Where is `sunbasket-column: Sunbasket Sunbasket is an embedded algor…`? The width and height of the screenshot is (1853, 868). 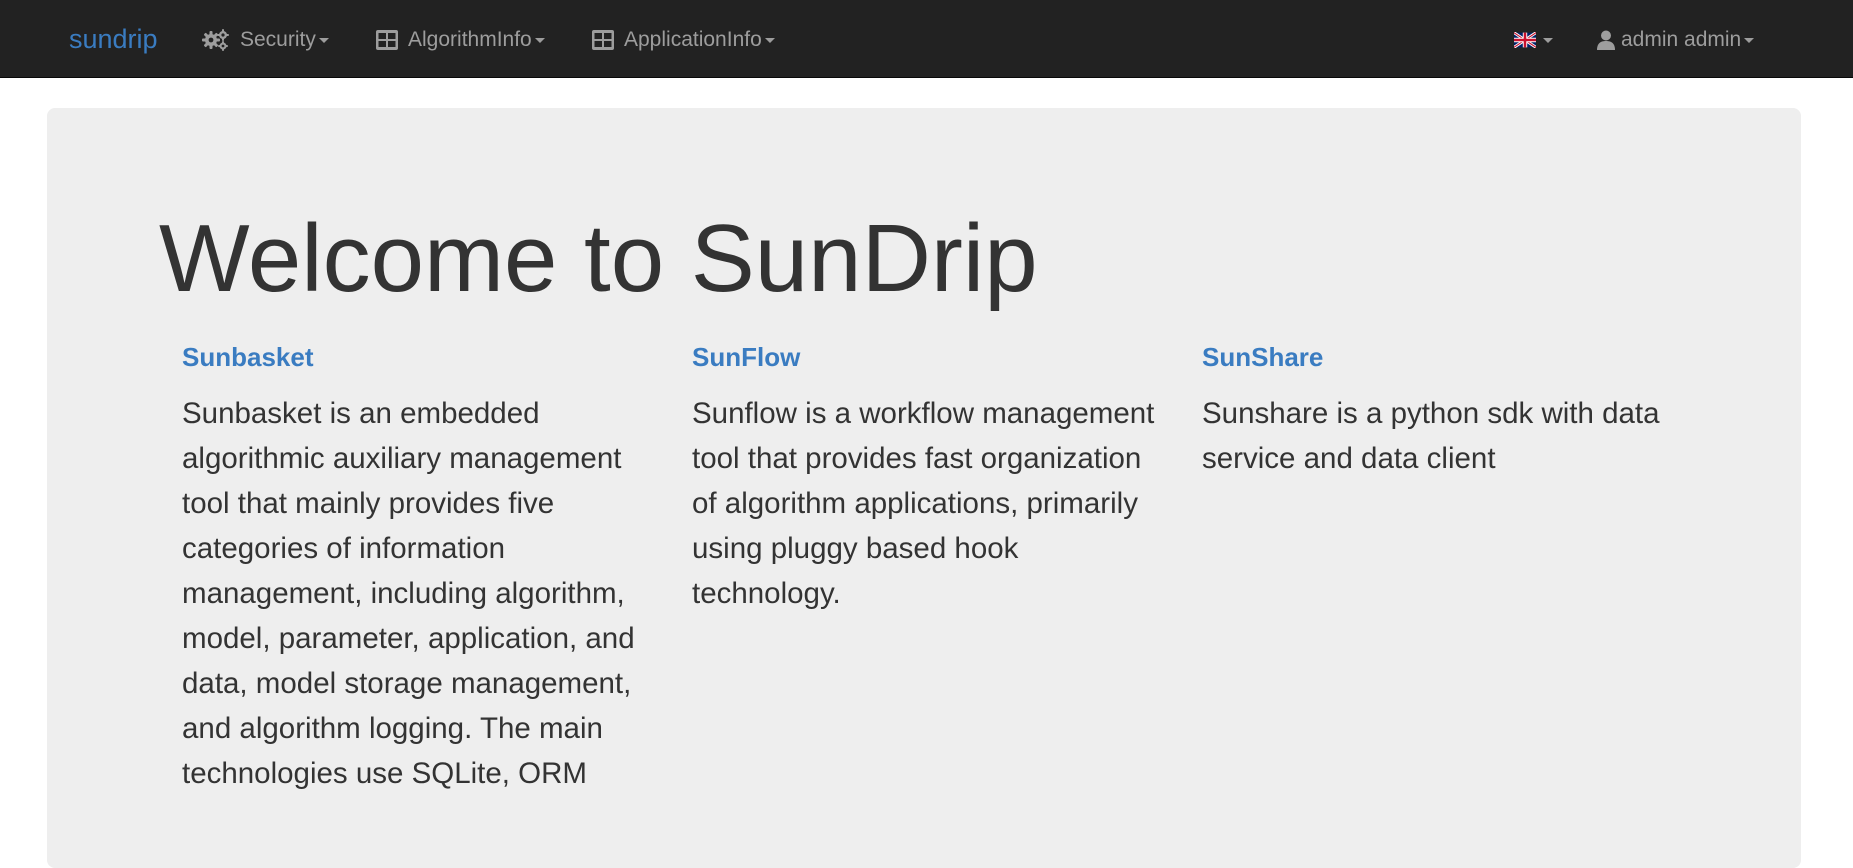 sunbasket-column: Sunbasket Sunbasket is an embedded algor… is located at coordinates (422, 568).